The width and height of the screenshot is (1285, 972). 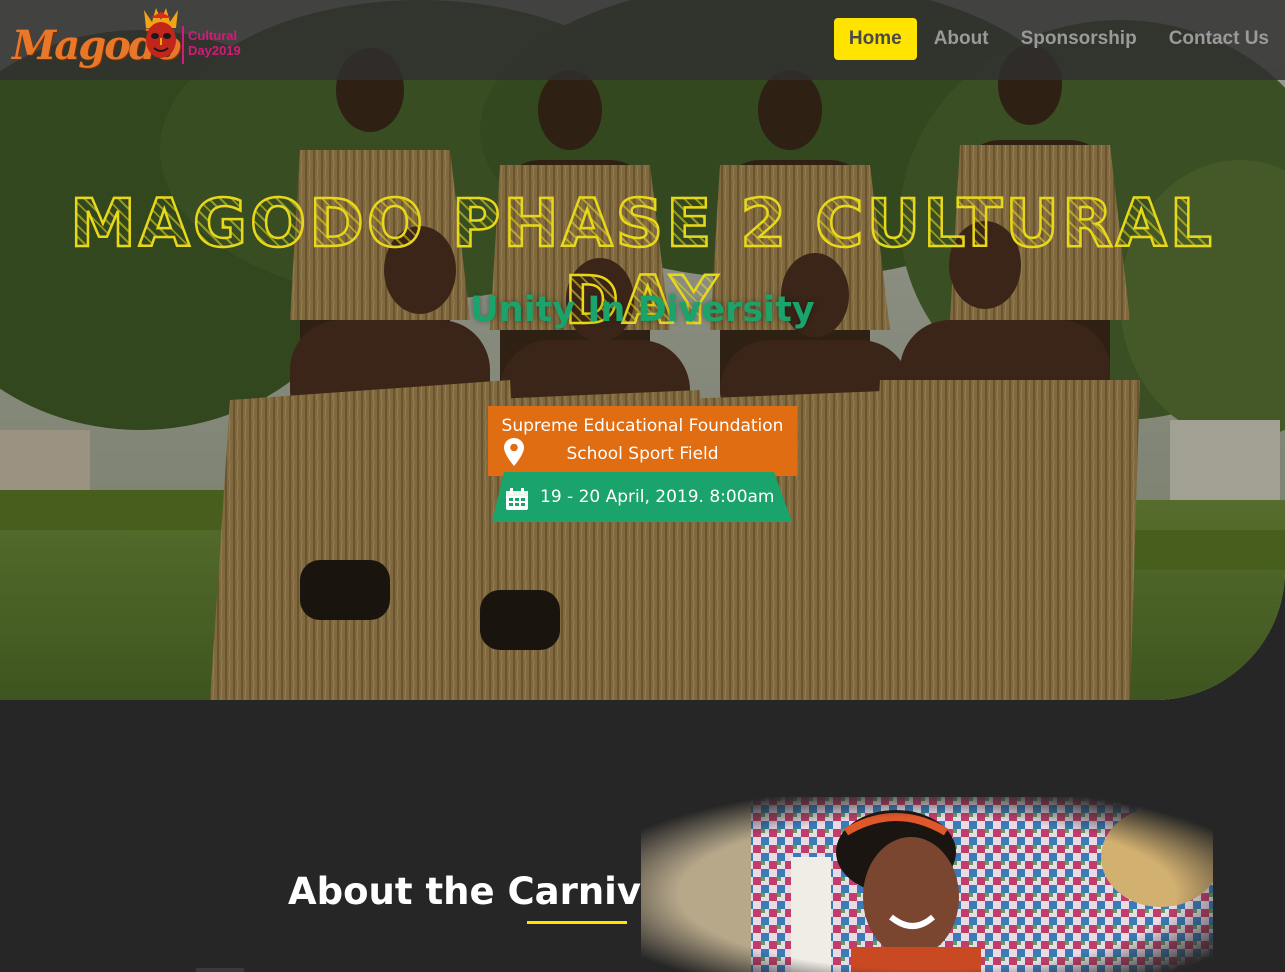 I want to click on main-nav: Home About Sponsorship Contact Us, so click(x=1059, y=39).